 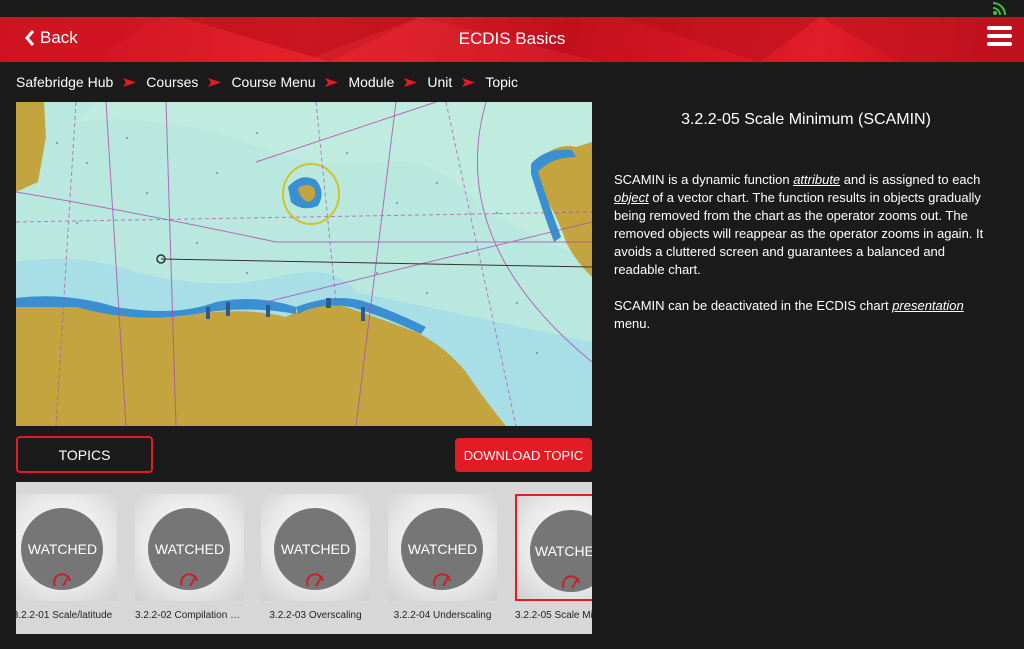 What do you see at coordinates (999, 8) in the screenshot?
I see `rss-icon` at bounding box center [999, 8].